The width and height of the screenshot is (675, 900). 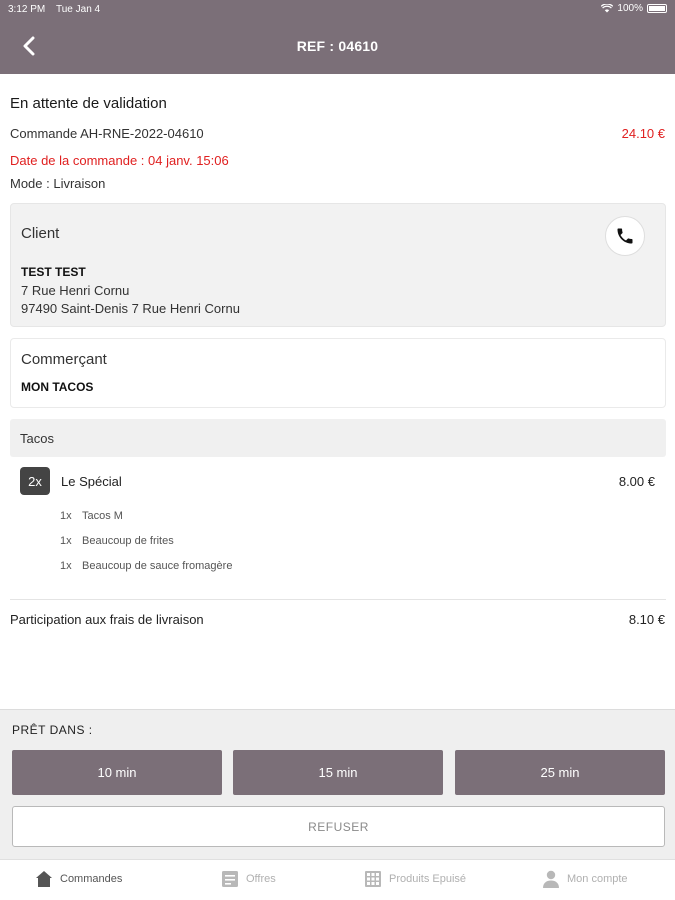 What do you see at coordinates (78, 9) in the screenshot?
I see `status-date: Tue Jan 4` at bounding box center [78, 9].